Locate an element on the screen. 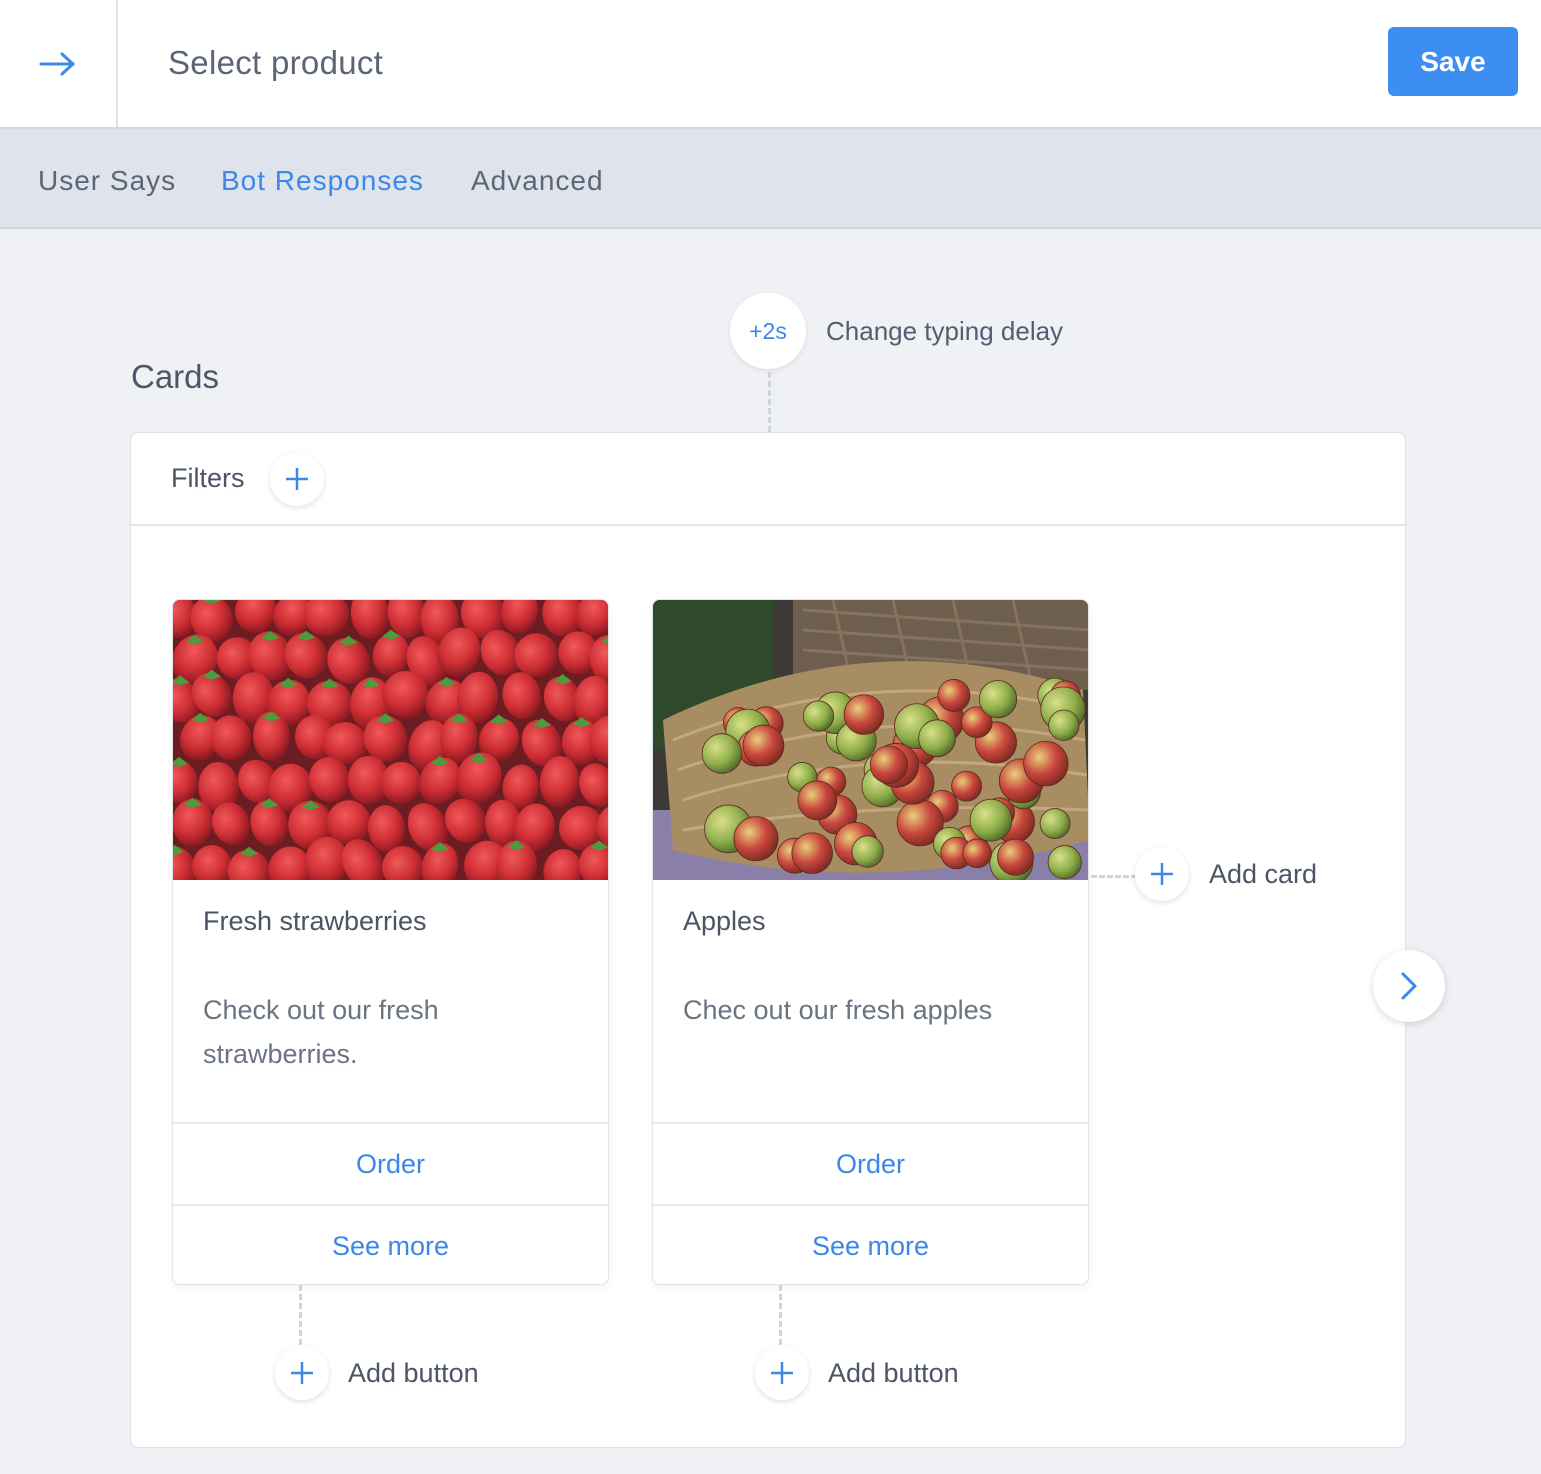 The image size is (1541, 1474). filters-label: Filters is located at coordinates (208, 478).